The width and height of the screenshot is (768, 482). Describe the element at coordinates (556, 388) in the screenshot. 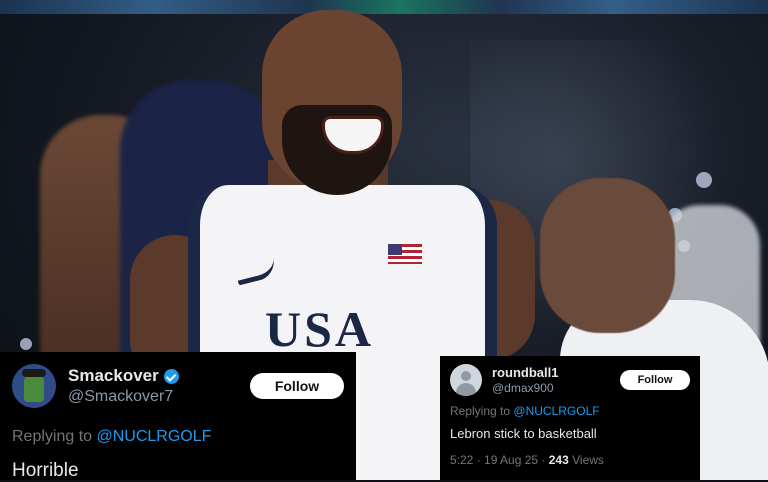

I see `user-handle: @dmax900` at that location.